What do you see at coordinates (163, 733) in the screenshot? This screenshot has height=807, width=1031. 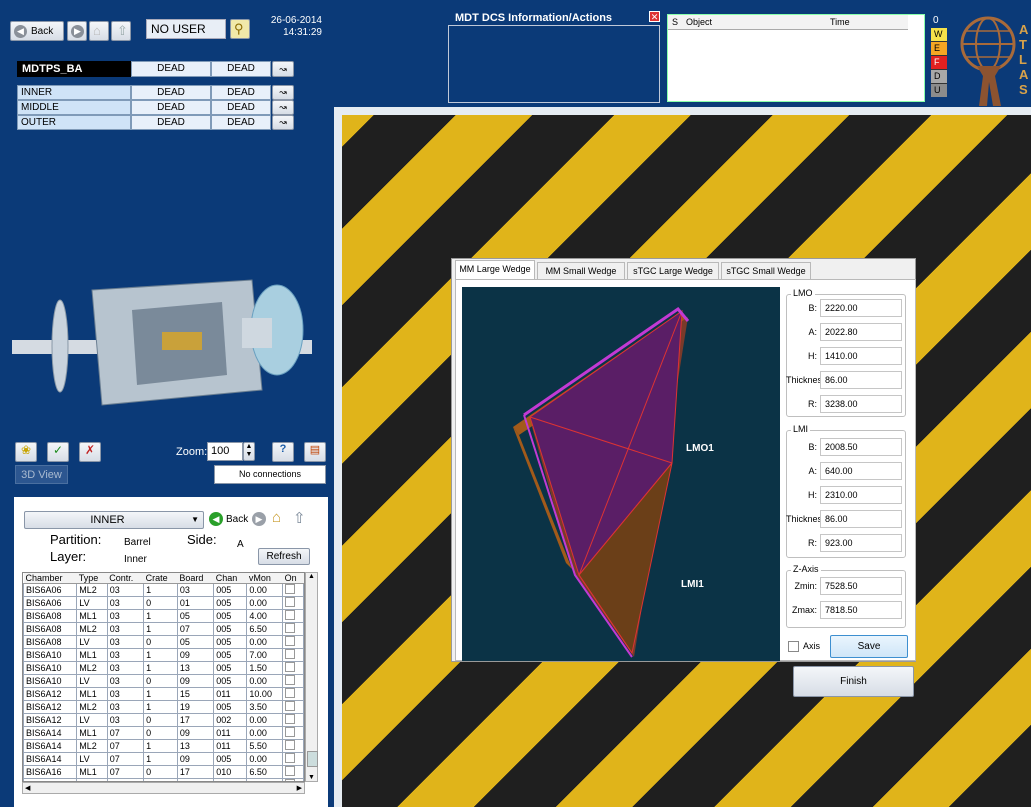 I see `chamber-row: BIS6A14 ML1 07 0 09 011 0.00` at bounding box center [163, 733].